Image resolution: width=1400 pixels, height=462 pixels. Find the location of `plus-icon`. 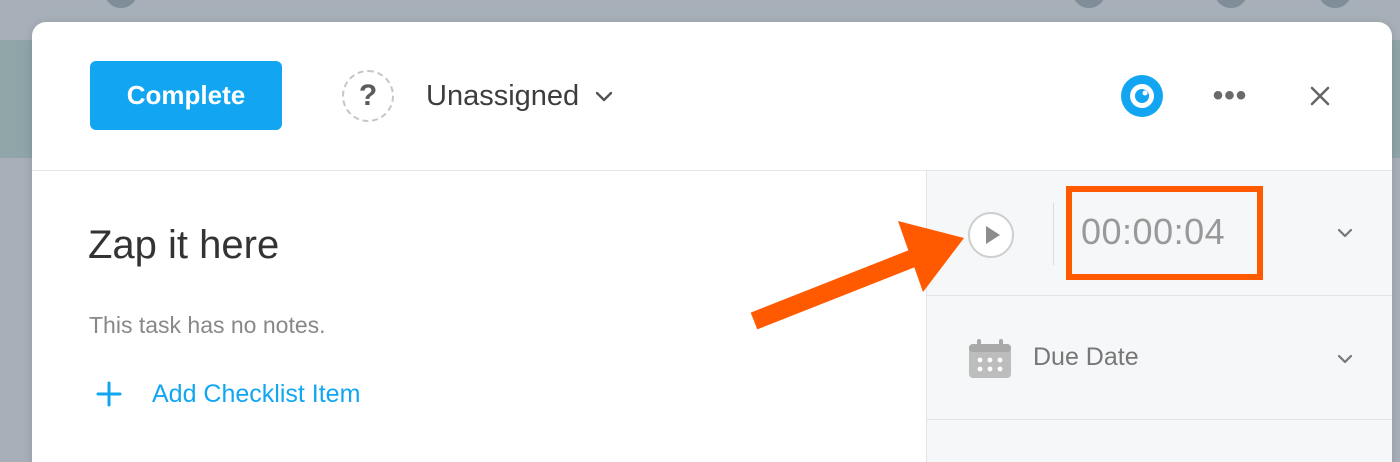

plus-icon is located at coordinates (109, 394).